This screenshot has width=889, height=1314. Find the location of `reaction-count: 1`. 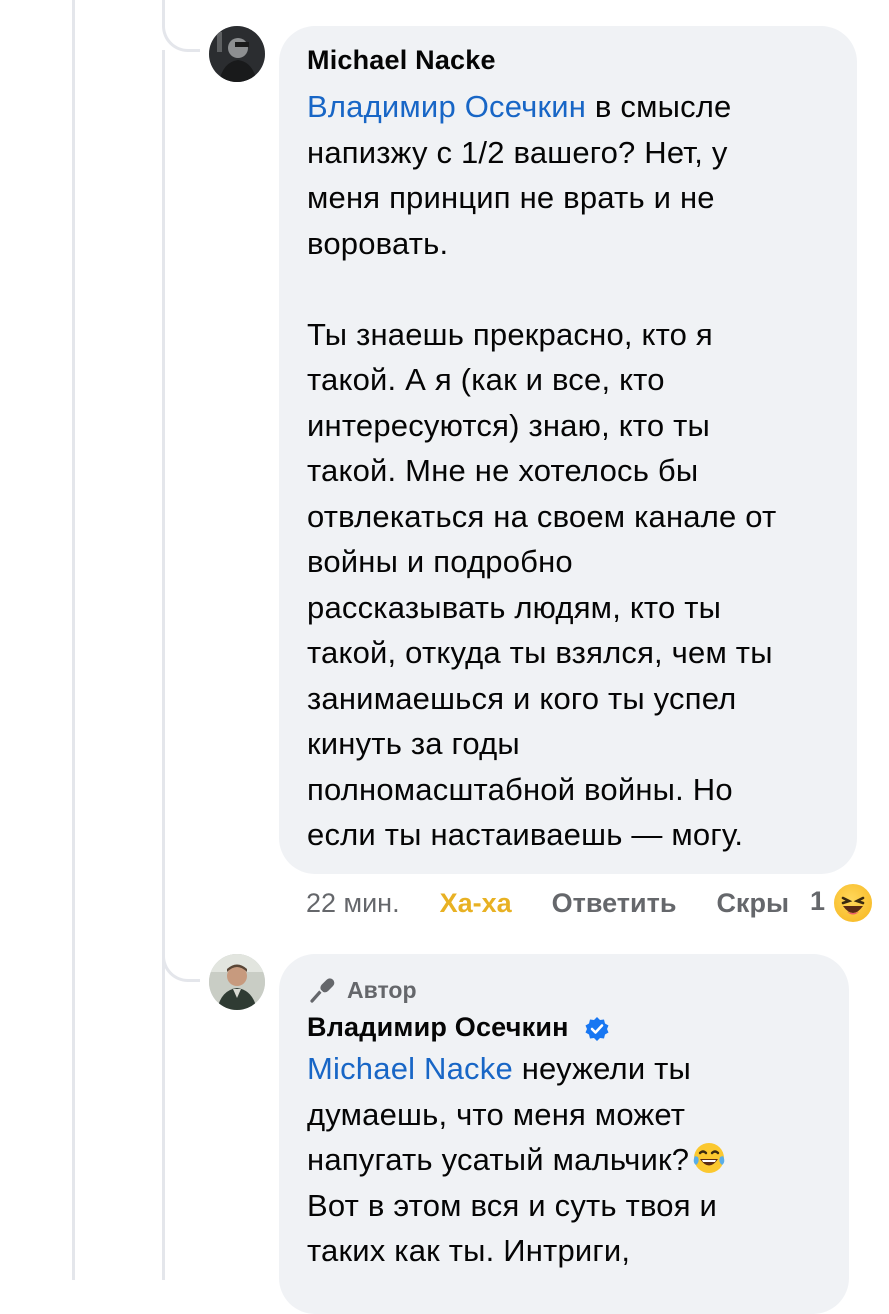

reaction-count: 1 is located at coordinates (817, 901).